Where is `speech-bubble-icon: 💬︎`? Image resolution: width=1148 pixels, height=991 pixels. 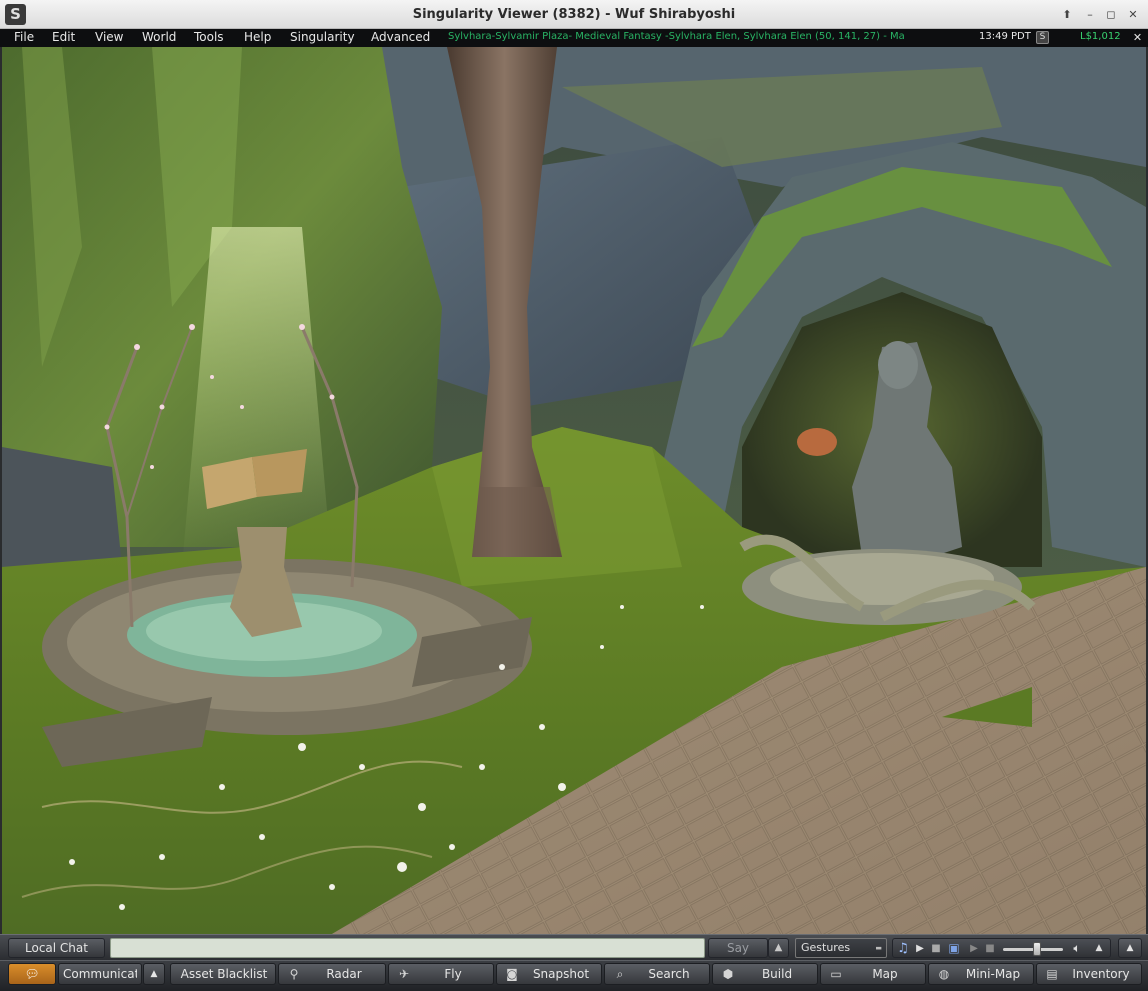 speech-bubble-icon: 💬︎ is located at coordinates (32, 974).